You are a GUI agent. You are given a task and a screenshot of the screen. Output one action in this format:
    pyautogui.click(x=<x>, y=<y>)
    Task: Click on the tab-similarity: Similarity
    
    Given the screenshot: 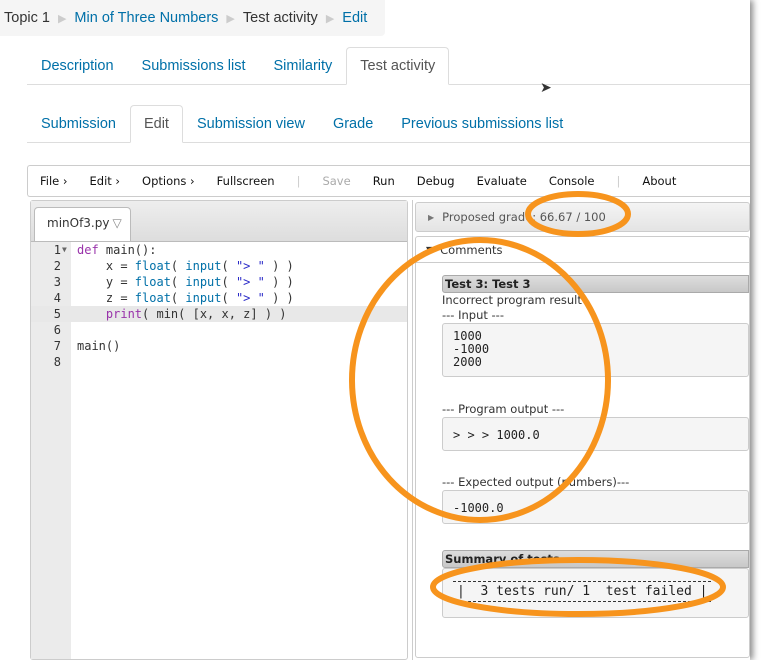 What is the action you would take?
    pyautogui.click(x=302, y=66)
    